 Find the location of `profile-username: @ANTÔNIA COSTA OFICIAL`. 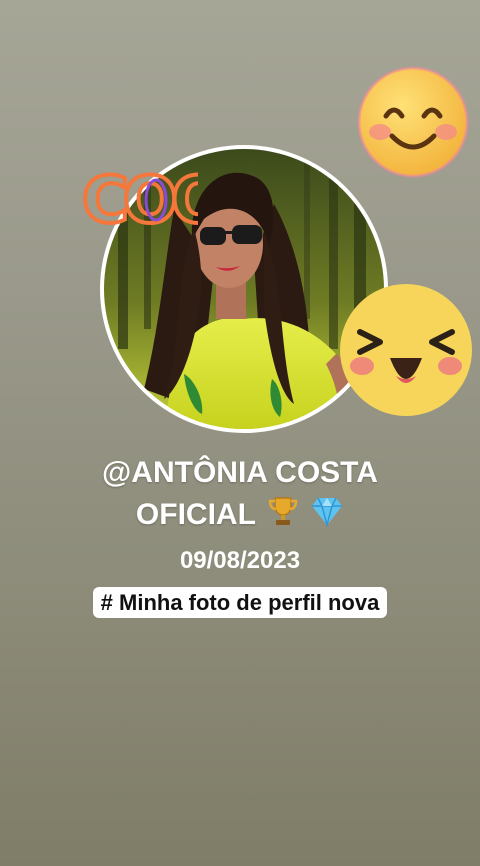

profile-username: @ANTÔNIA COSTA OFICIAL is located at coordinates (240, 495).